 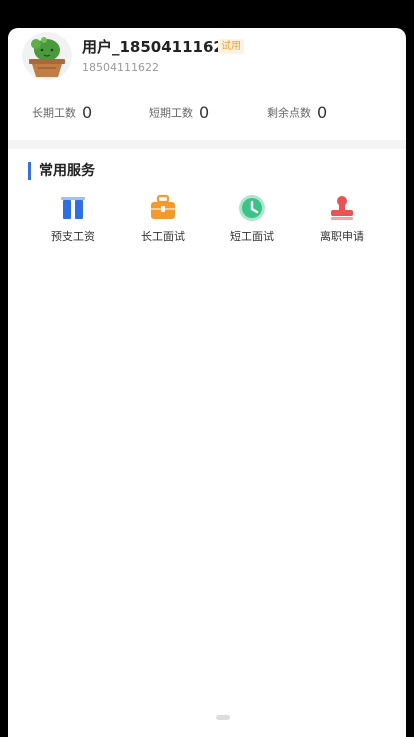 What do you see at coordinates (158, 47) in the screenshot?
I see `username: 用户_18504111622` at bounding box center [158, 47].